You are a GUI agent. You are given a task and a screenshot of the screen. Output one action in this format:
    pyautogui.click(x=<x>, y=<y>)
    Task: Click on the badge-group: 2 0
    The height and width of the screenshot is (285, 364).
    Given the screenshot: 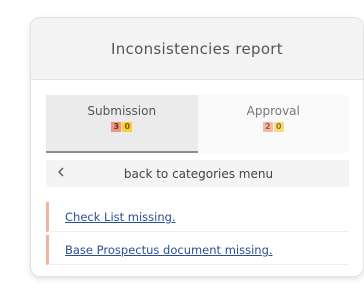 What is the action you would take?
    pyautogui.click(x=273, y=127)
    